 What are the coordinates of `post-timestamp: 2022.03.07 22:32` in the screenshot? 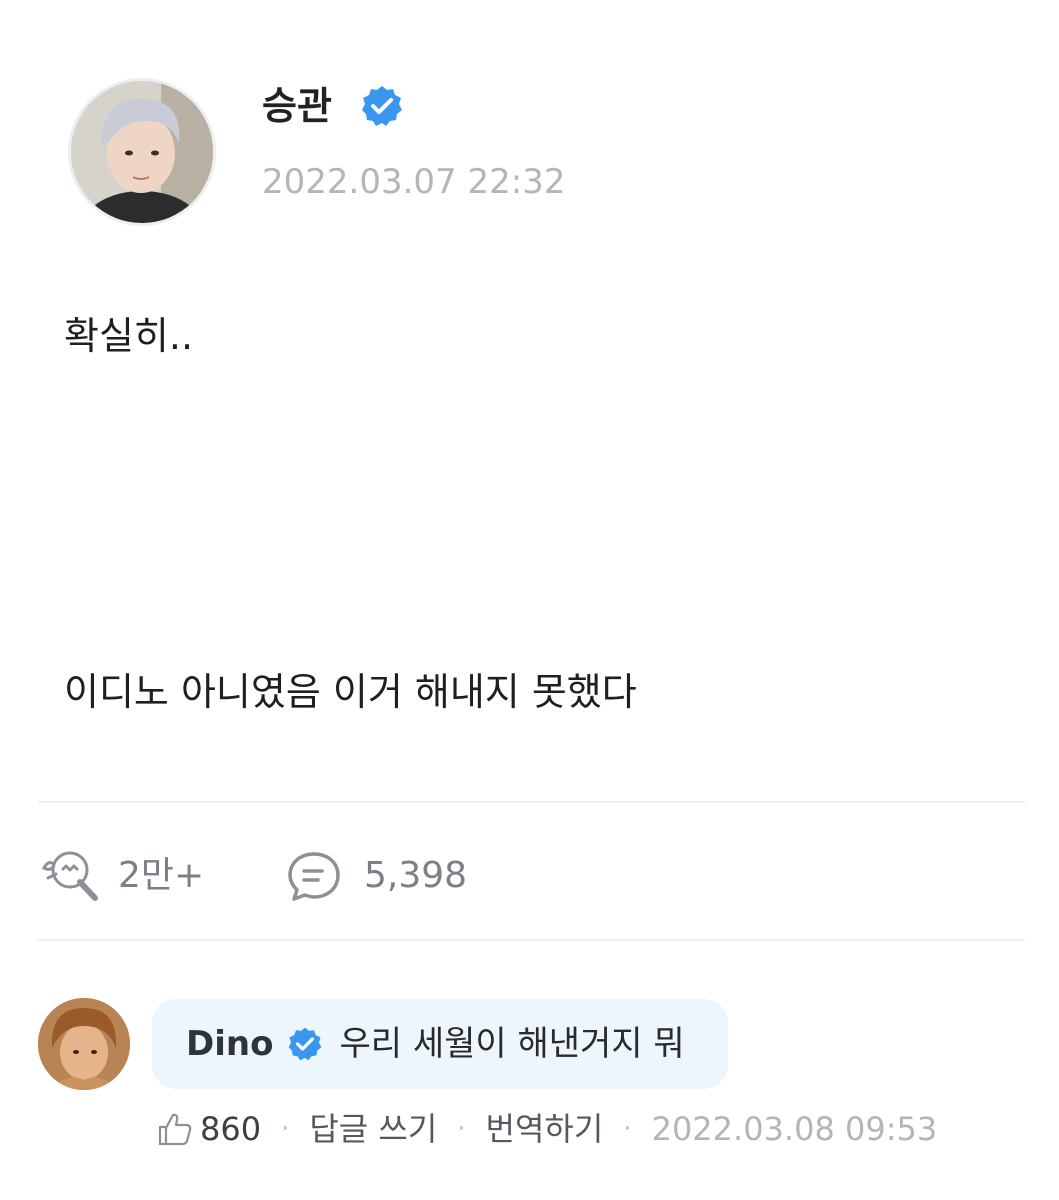 It's located at (414, 182).